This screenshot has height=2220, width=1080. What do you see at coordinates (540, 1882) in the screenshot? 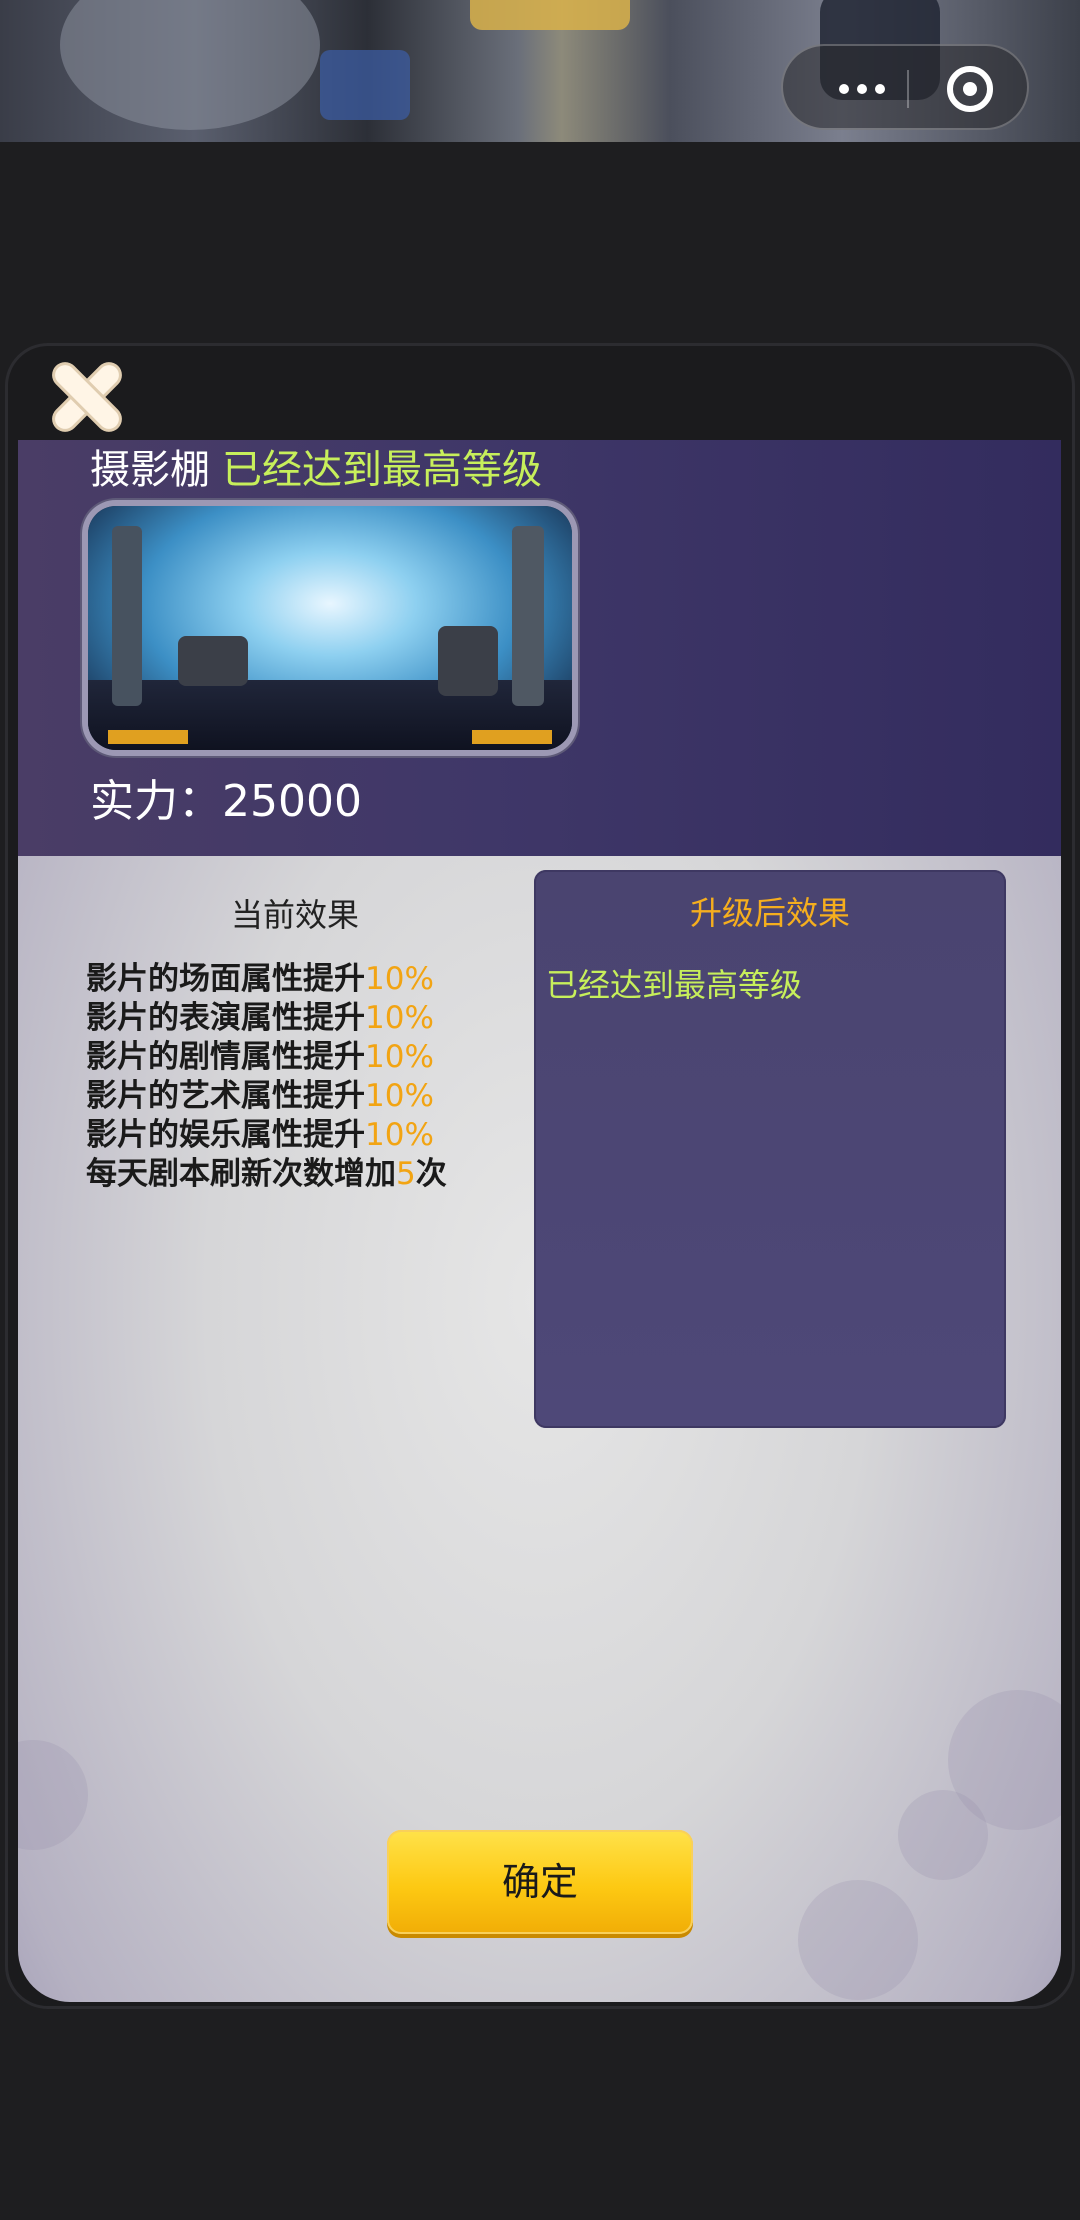
I see `confirm-button: 确定` at bounding box center [540, 1882].